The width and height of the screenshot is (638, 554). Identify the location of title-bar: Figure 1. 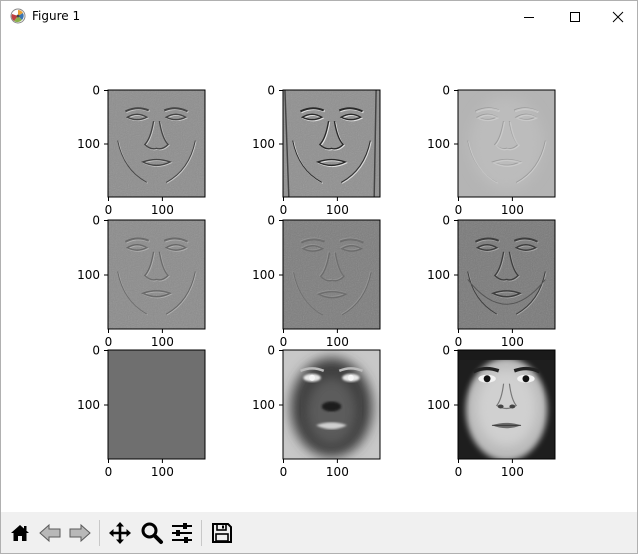
(319, 16).